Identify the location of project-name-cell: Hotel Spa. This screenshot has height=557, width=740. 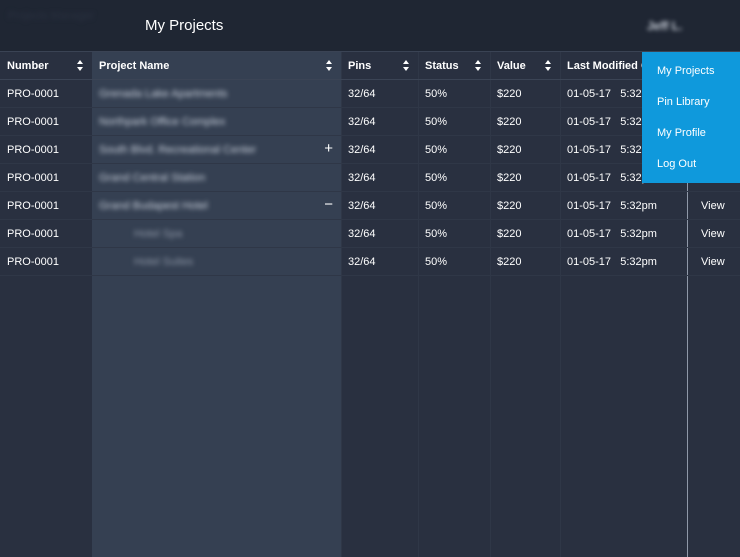
(216, 233).